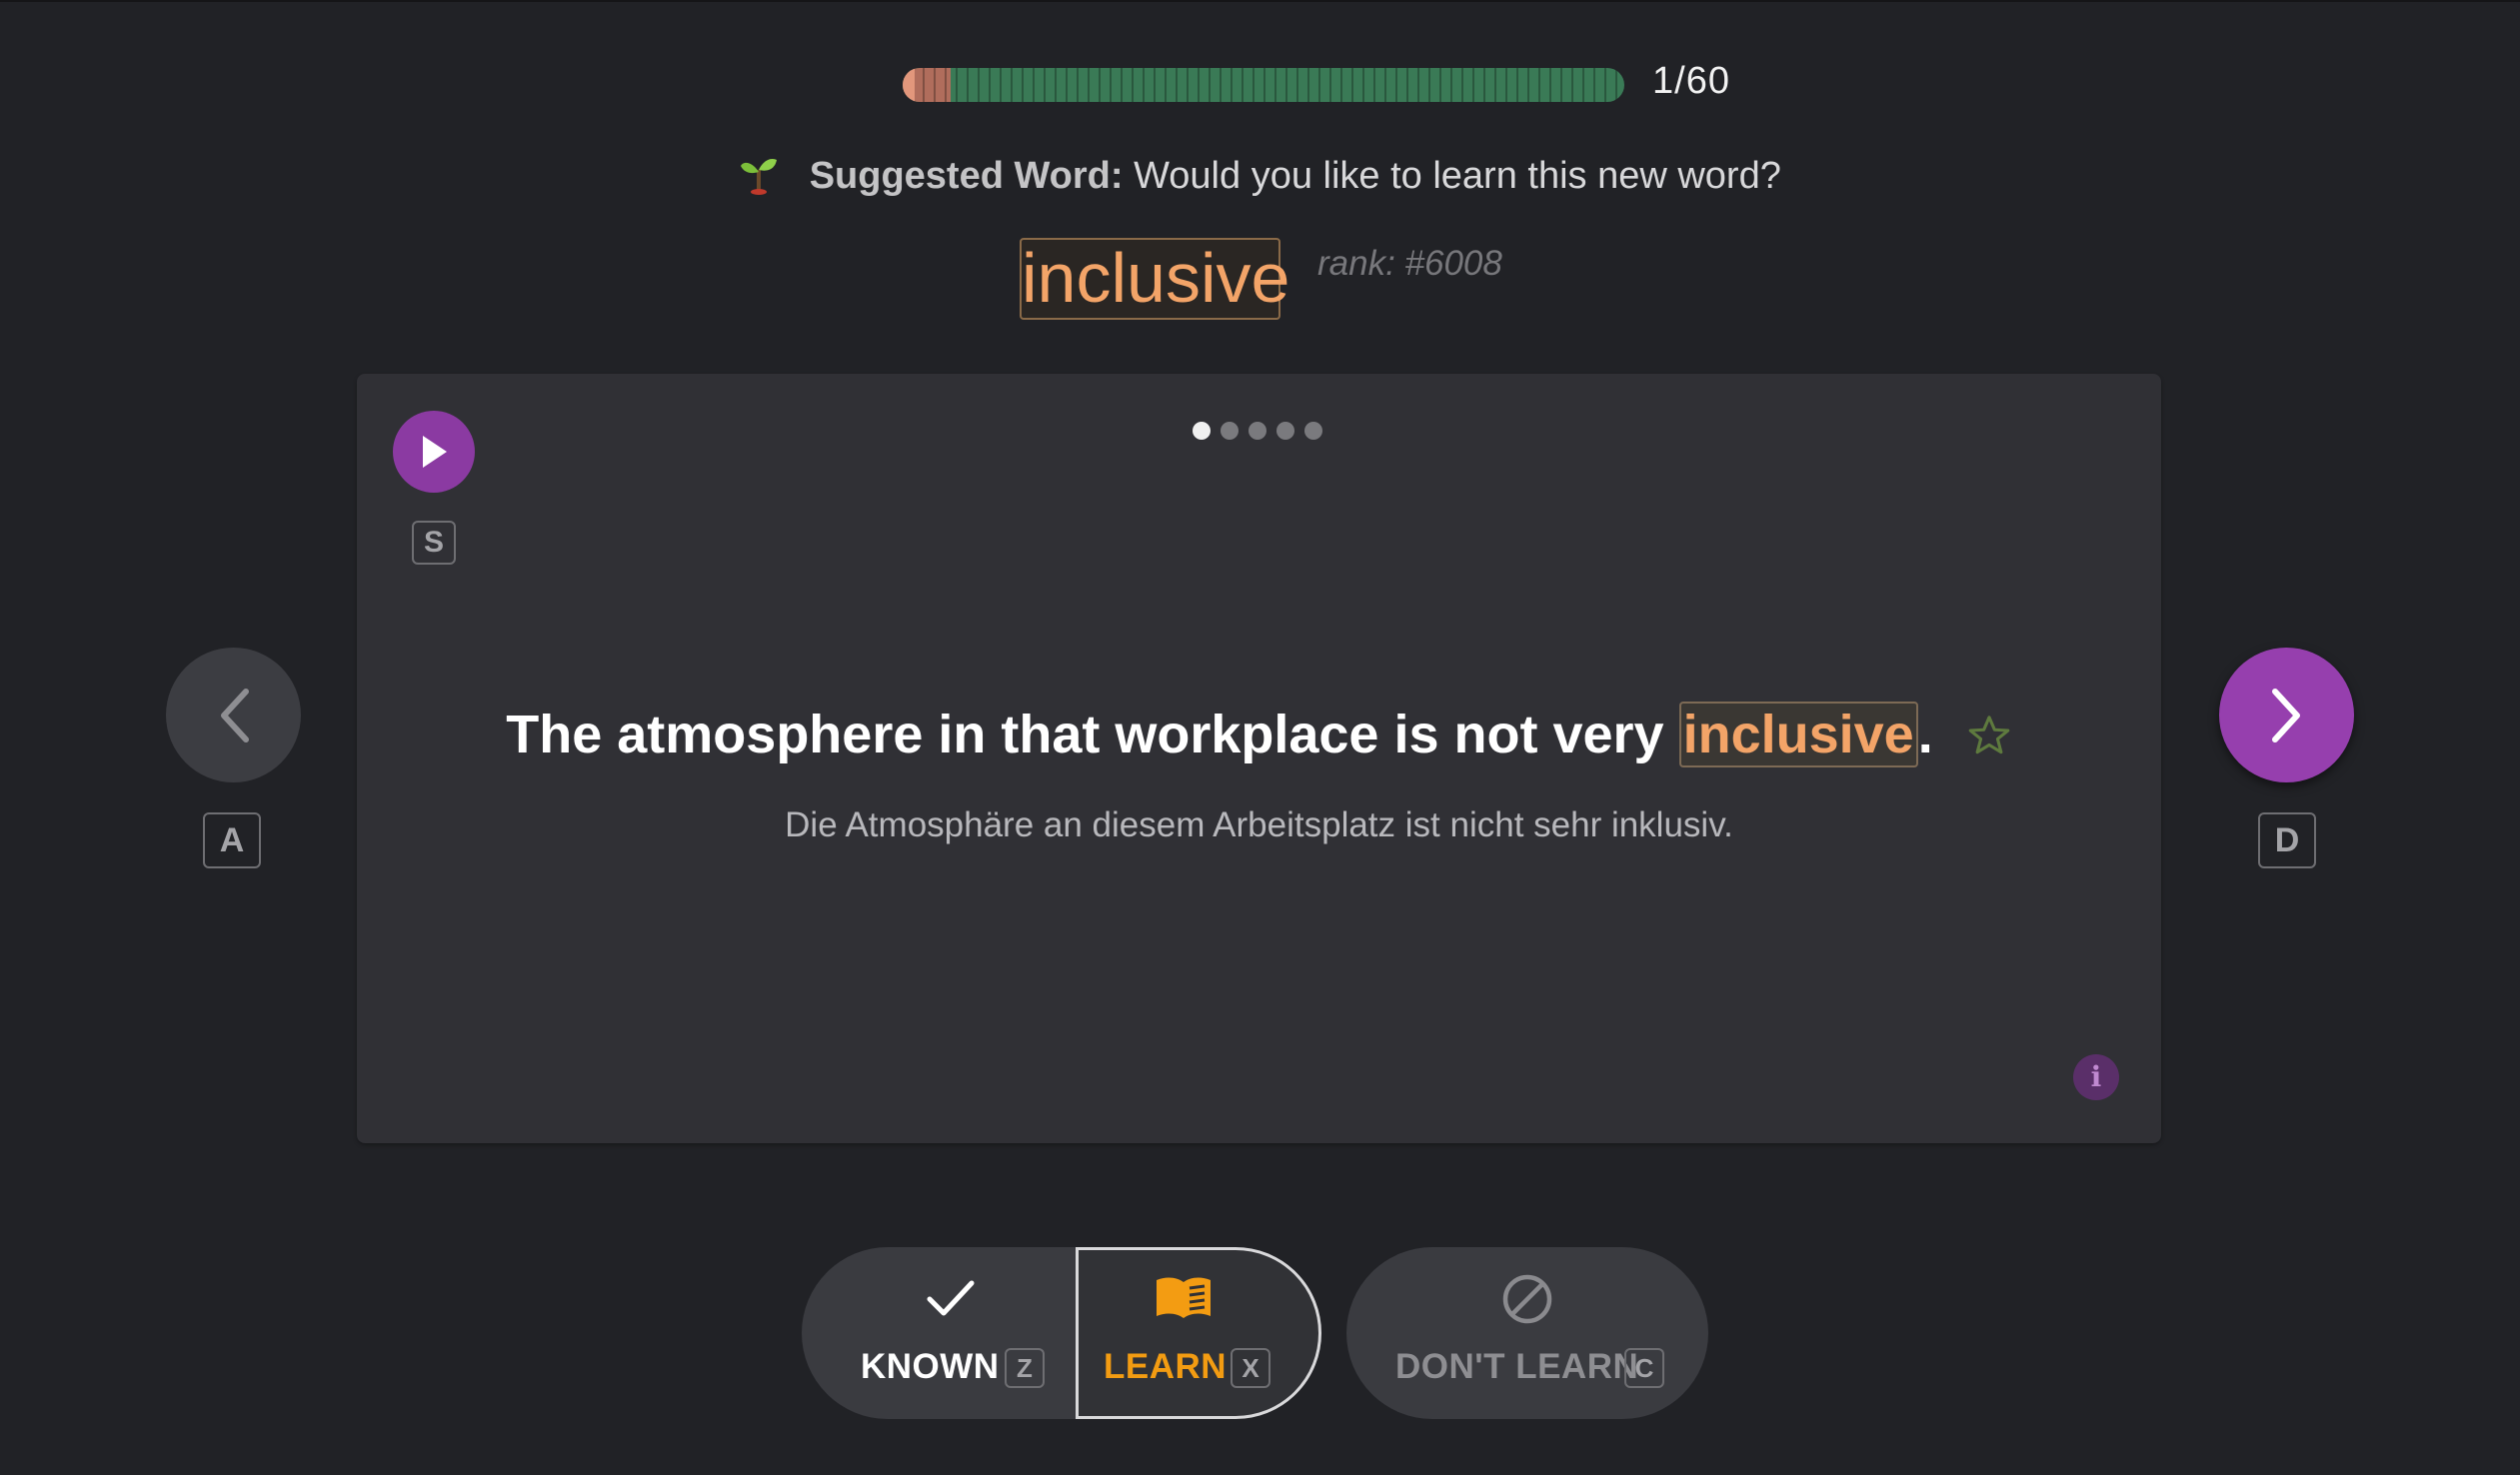 The image size is (2520, 1475). Describe the element at coordinates (1025, 1368) in the screenshot. I see `known-shortcut-key: Z` at that location.